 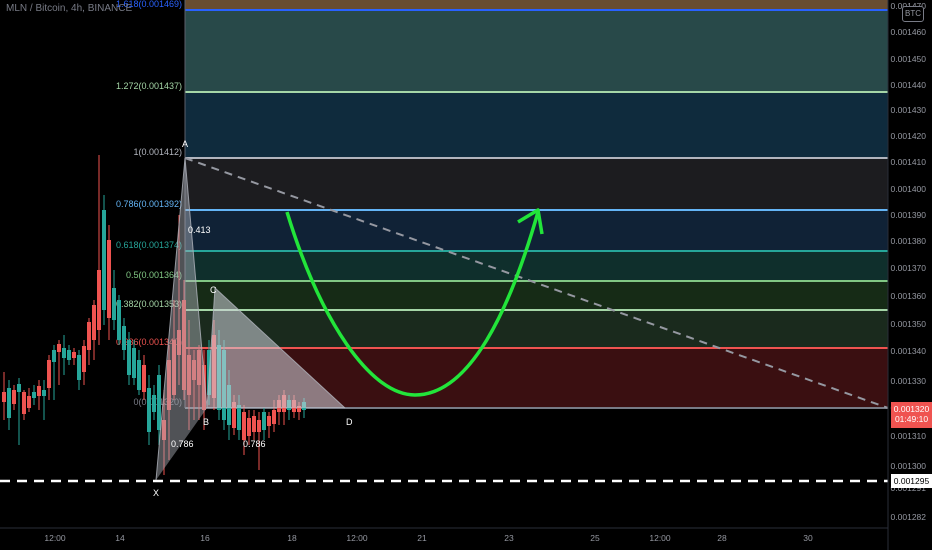 I want to click on price-axis-tick: 0.001380, so click(x=909, y=241).